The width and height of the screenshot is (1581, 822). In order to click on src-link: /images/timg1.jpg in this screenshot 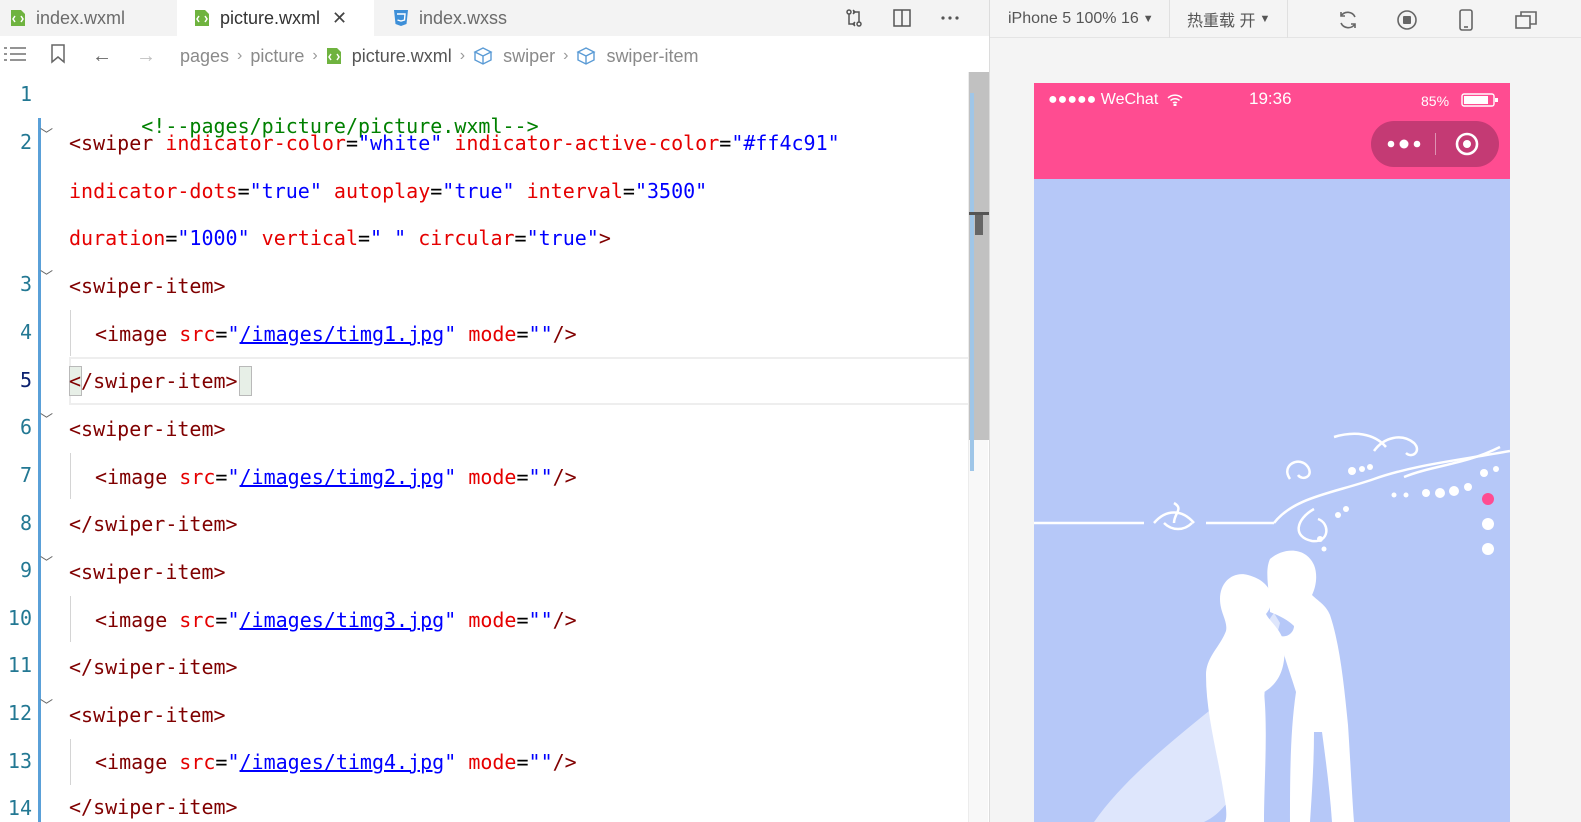, I will do `click(342, 334)`.